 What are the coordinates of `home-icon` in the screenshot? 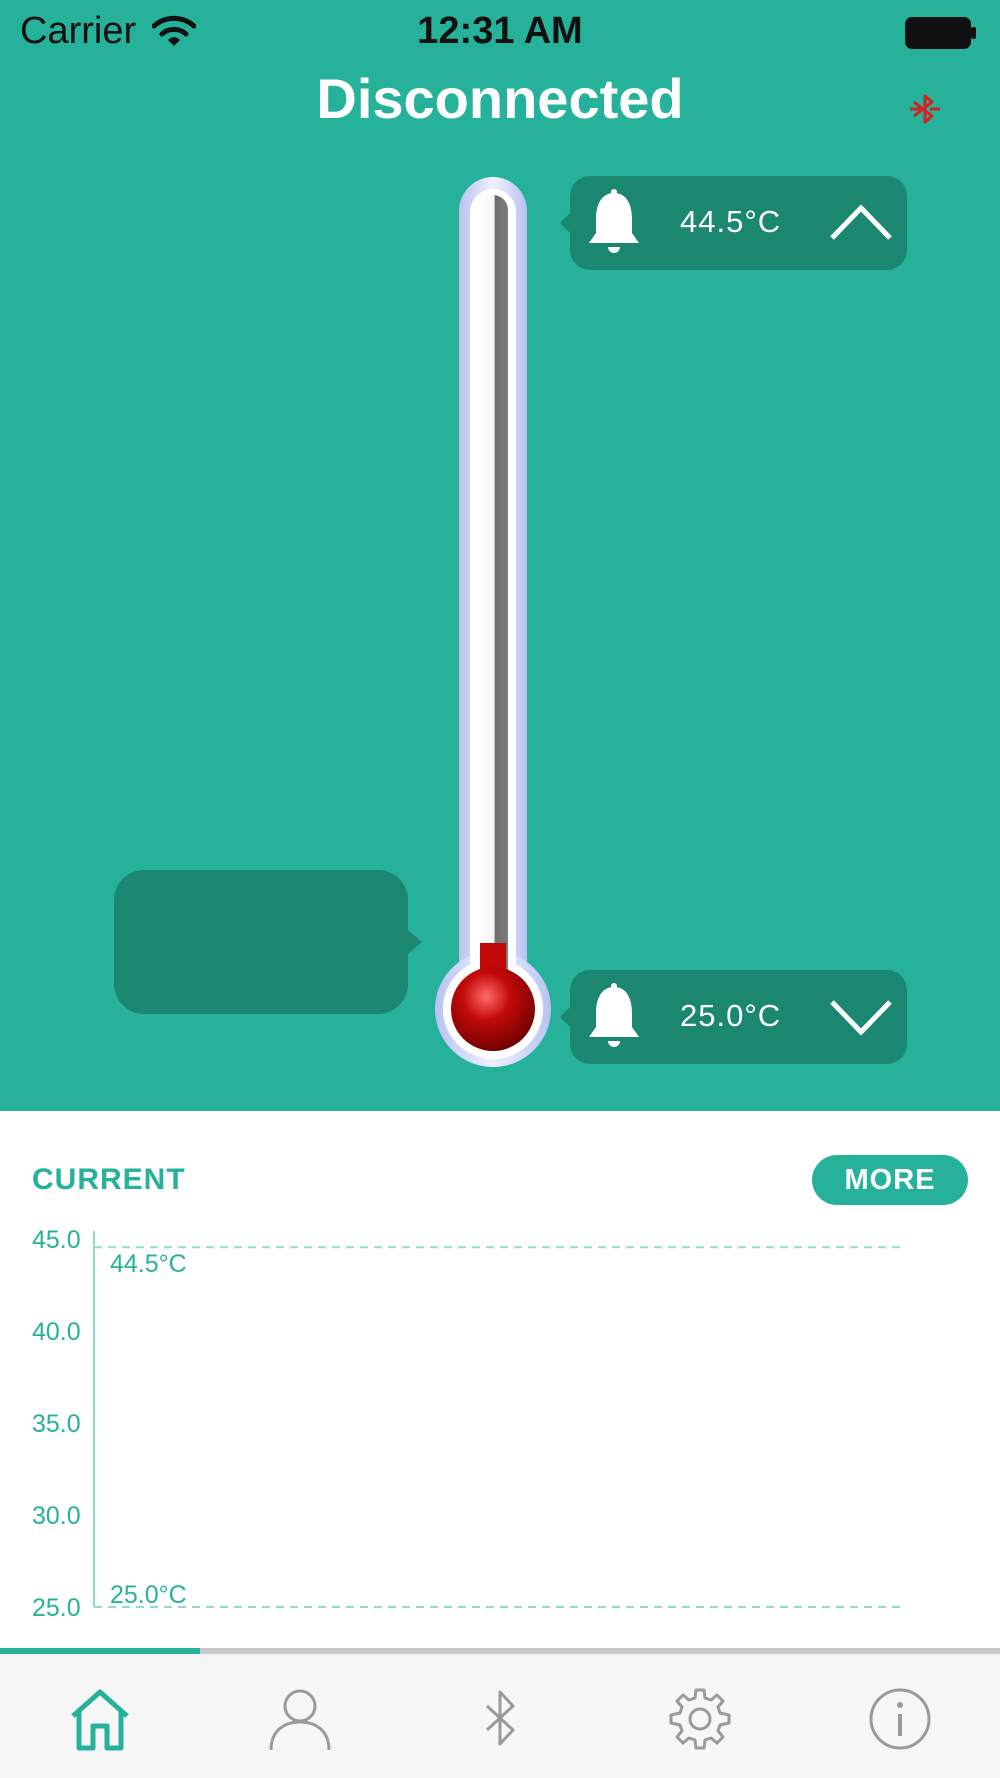 It's located at (100, 1720).